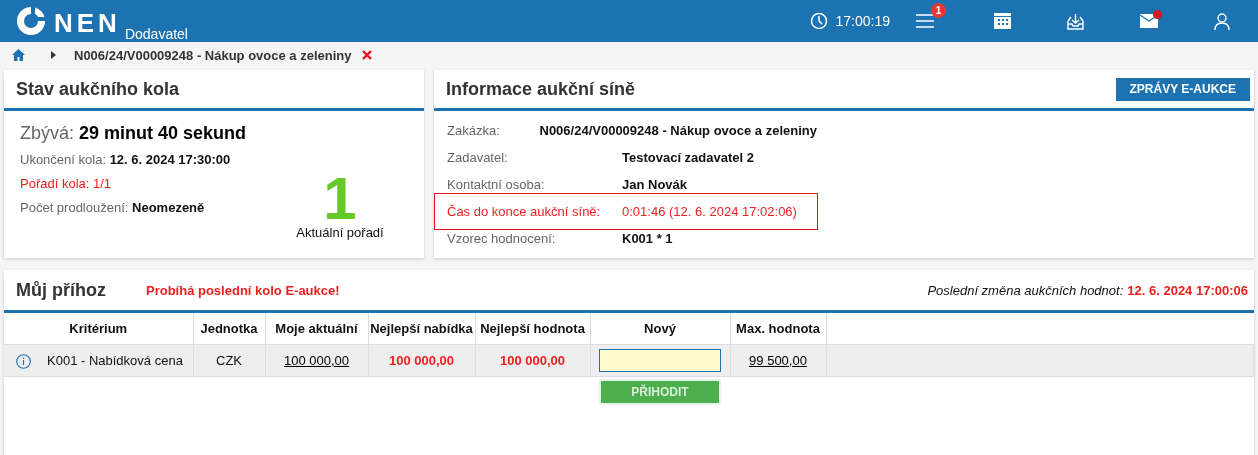 The width and height of the screenshot is (1258, 455). What do you see at coordinates (213, 55) in the screenshot?
I see `breadcrumb-title: N006/24/V00009248 - Nákup ovoce a zeleniny` at bounding box center [213, 55].